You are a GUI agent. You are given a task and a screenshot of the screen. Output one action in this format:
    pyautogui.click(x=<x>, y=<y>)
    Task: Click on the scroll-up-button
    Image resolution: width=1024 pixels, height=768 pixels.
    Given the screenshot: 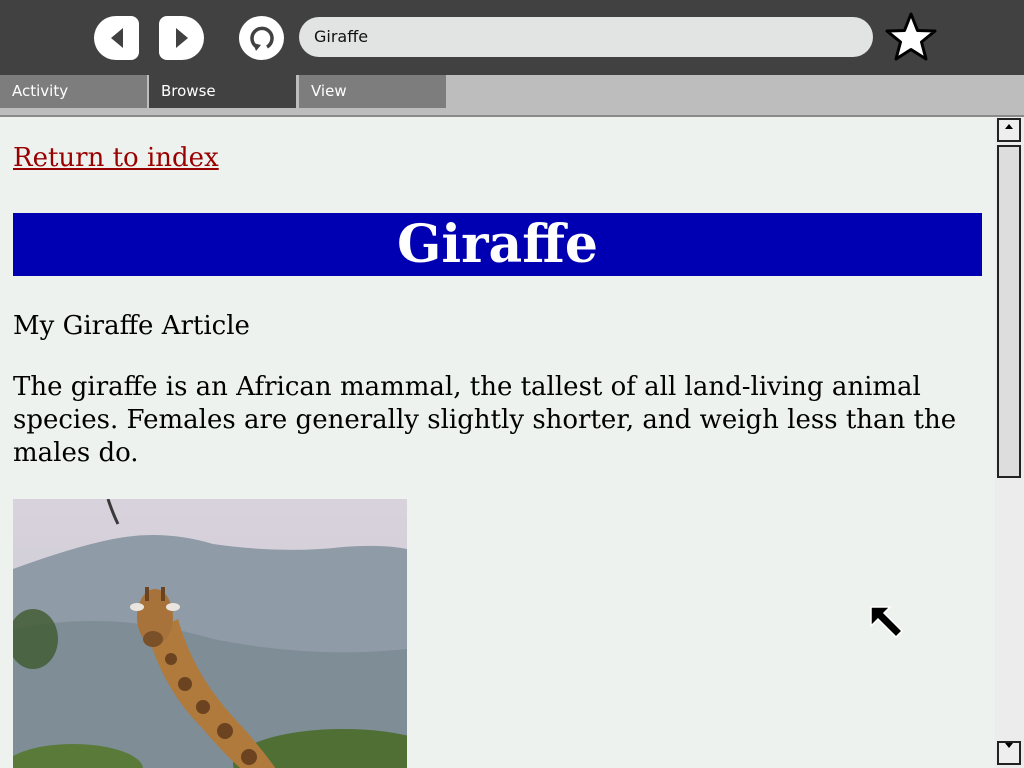 What is the action you would take?
    pyautogui.click(x=1009, y=130)
    